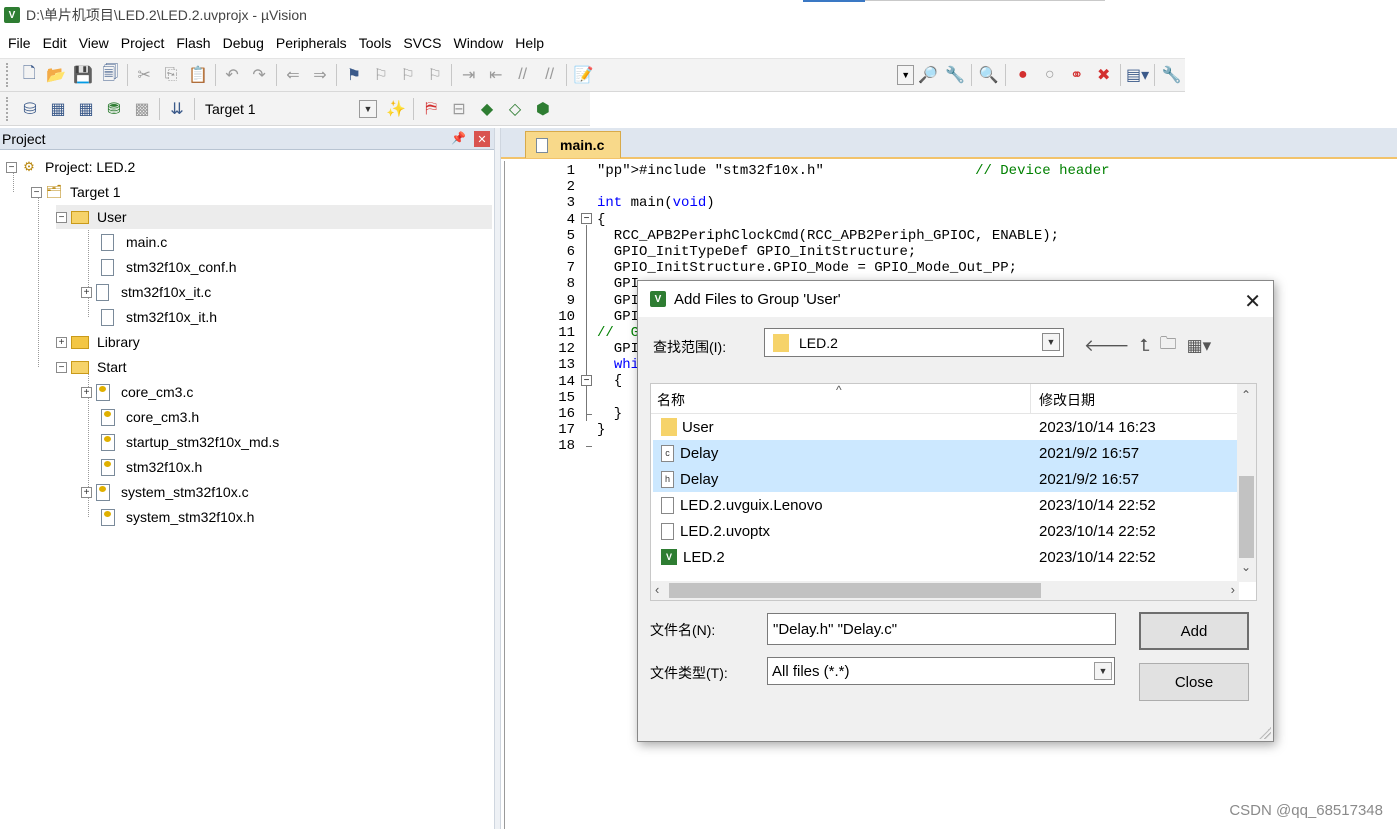  What do you see at coordinates (1246, 395) in the screenshot?
I see `scroll-up-icon: ⌃` at bounding box center [1246, 395].